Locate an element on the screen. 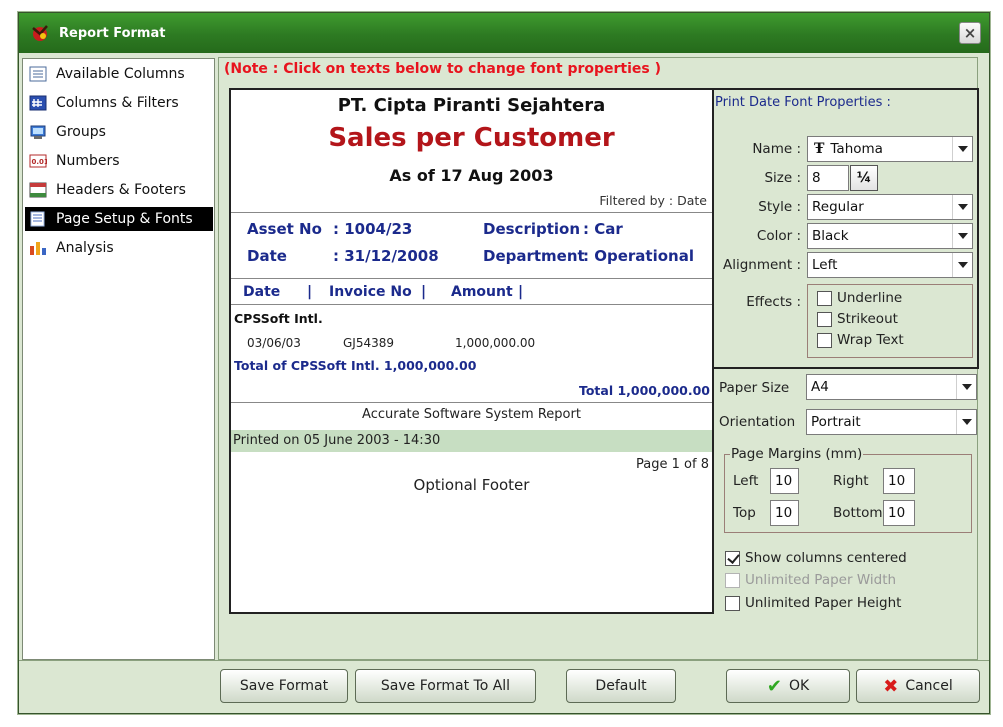 The height and width of the screenshot is (727, 1003). preview-asset-label: Asset No is located at coordinates (284, 229).